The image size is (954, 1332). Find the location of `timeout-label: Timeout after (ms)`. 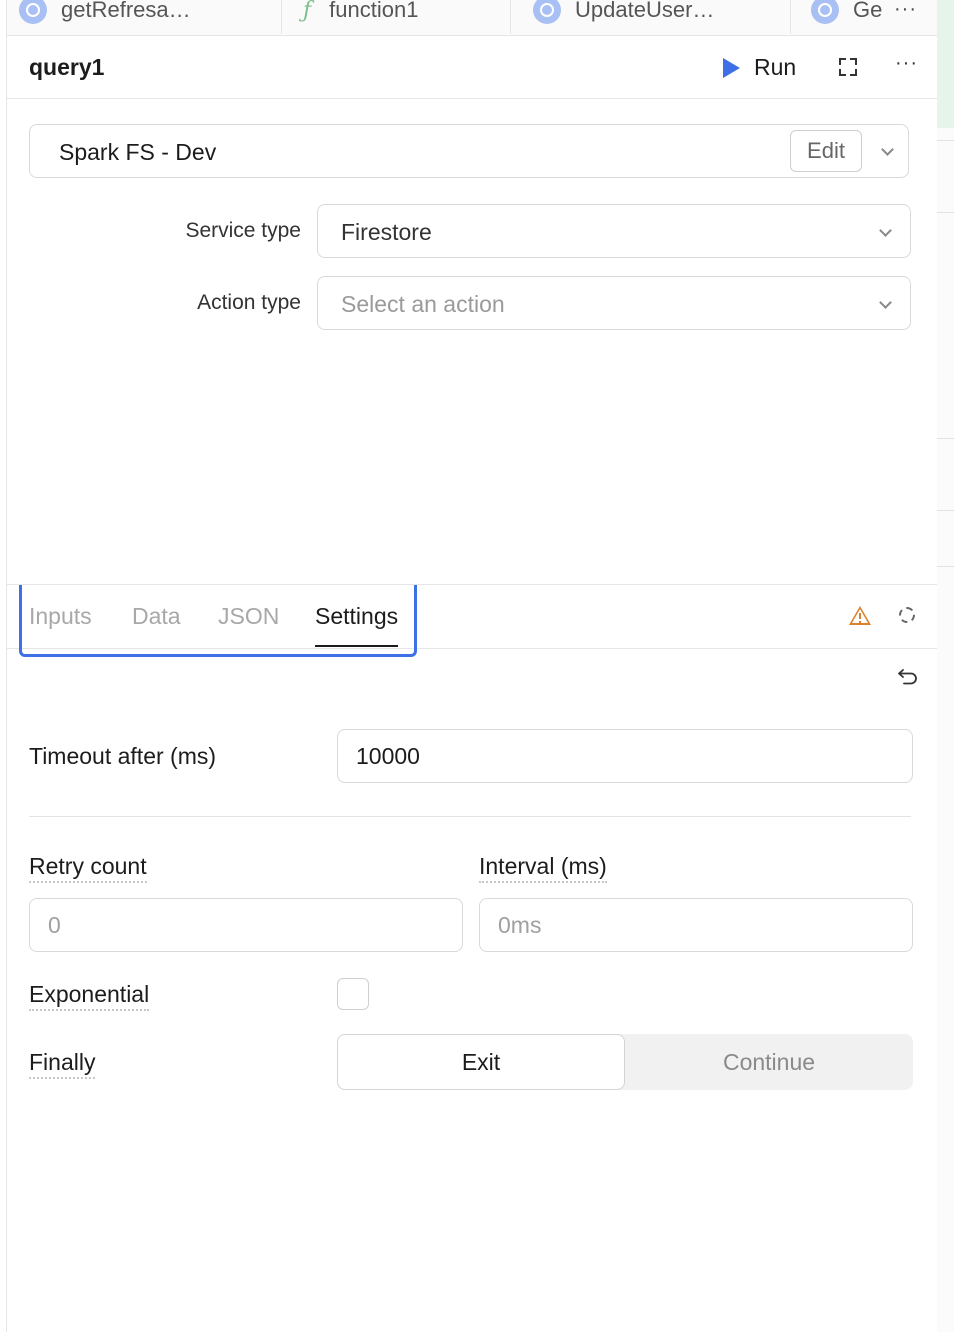

timeout-label: Timeout after (ms) is located at coordinates (123, 756).